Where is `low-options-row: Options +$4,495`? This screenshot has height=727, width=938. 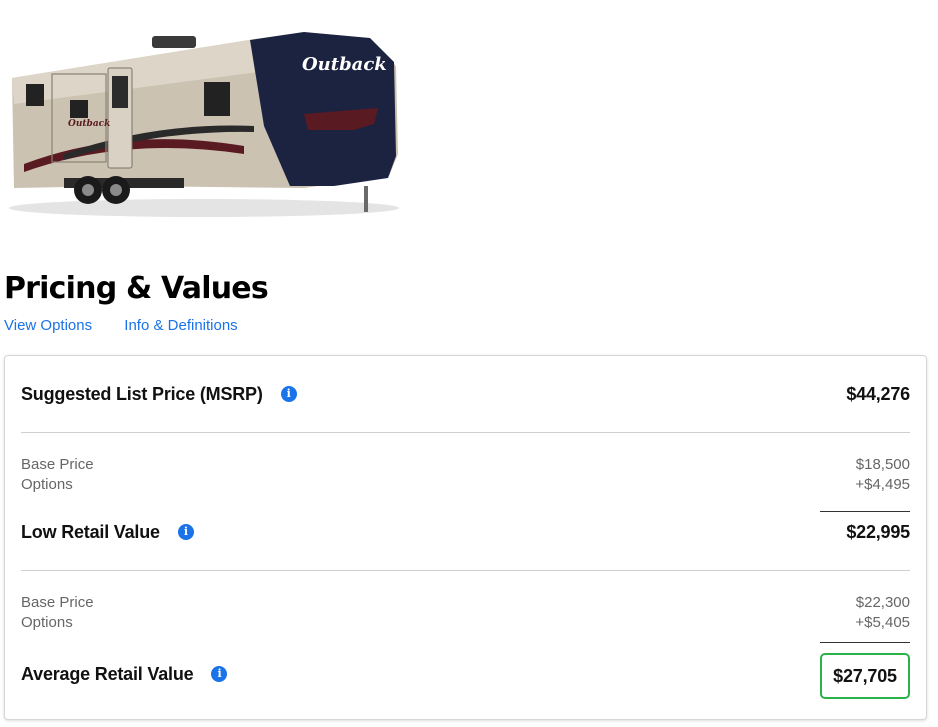
low-options-row: Options +$4,495 is located at coordinates (465, 484).